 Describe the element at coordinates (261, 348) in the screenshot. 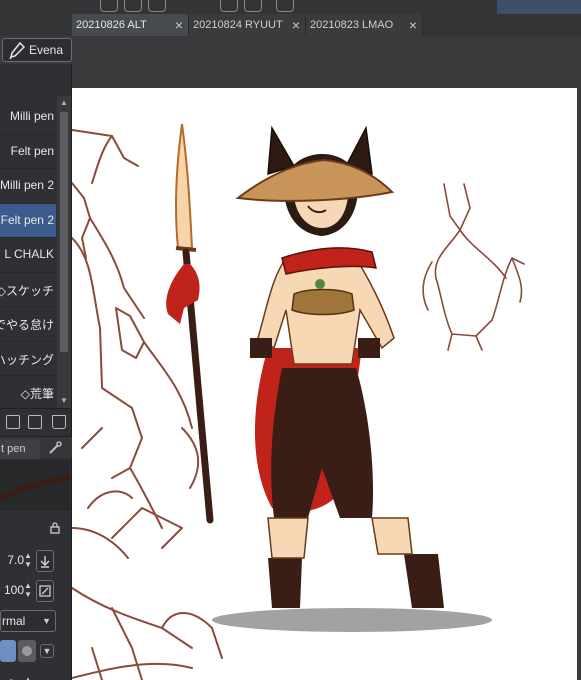

I see `left-glove` at that location.